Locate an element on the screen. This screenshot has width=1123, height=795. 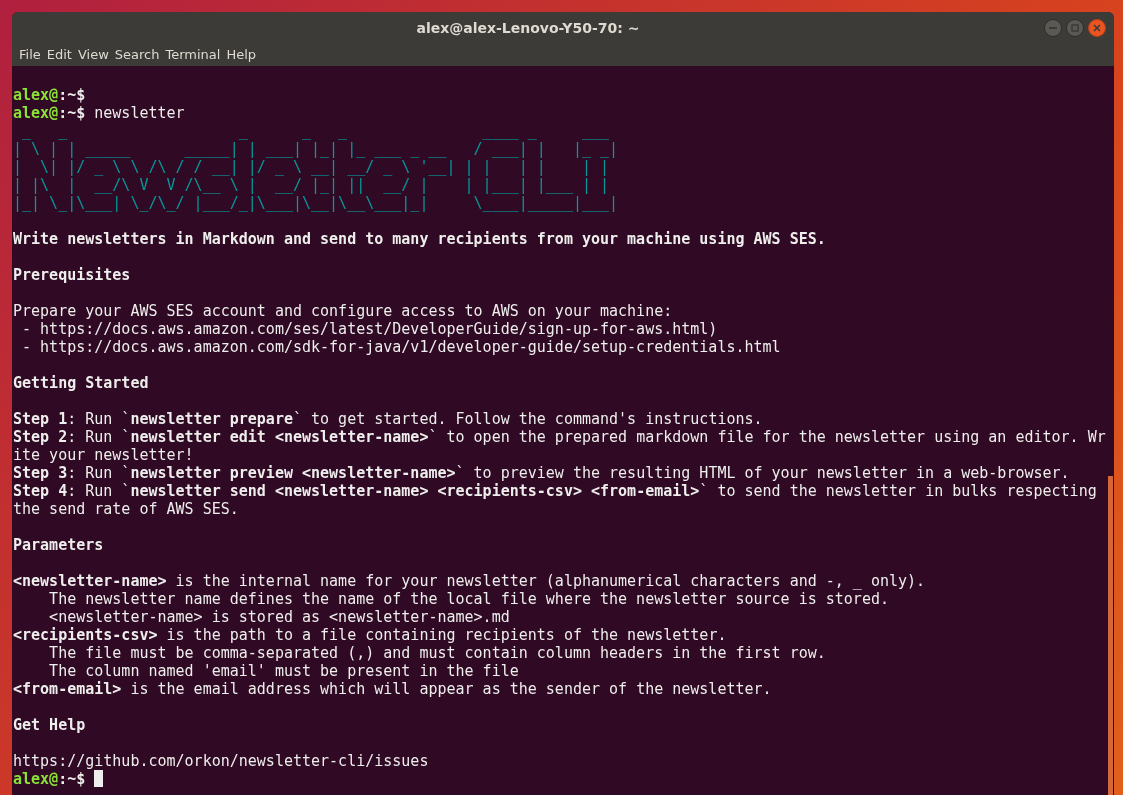
output-line: Step 2: Run `newsletter edit <newsletter-name>` to open the prepared markdown file for the newsletter using an editor. Wr is located at coordinates (559, 437).